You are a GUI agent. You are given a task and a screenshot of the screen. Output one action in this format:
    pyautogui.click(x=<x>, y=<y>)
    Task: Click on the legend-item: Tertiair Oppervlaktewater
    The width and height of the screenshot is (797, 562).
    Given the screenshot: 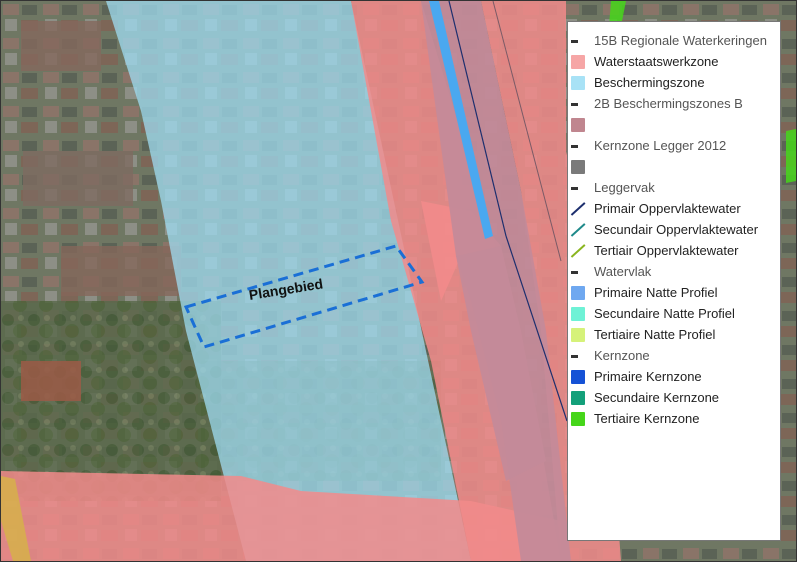 What is the action you would take?
    pyautogui.click(x=674, y=250)
    